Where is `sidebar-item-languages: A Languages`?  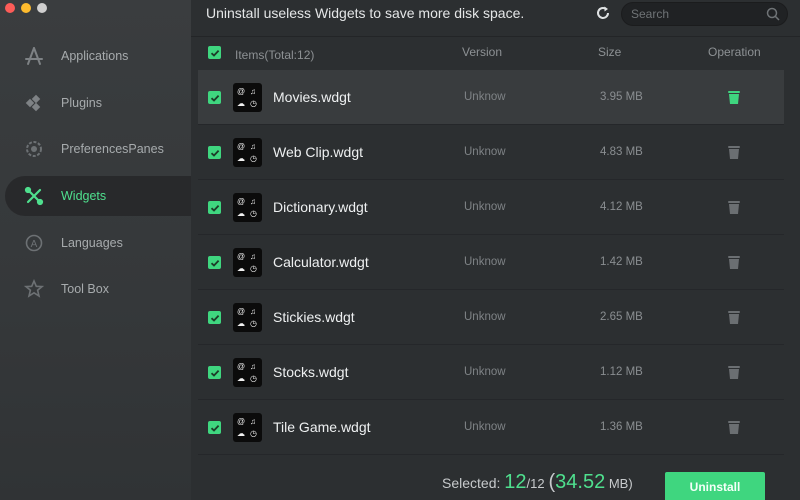 sidebar-item-languages: A Languages is located at coordinates (98, 243).